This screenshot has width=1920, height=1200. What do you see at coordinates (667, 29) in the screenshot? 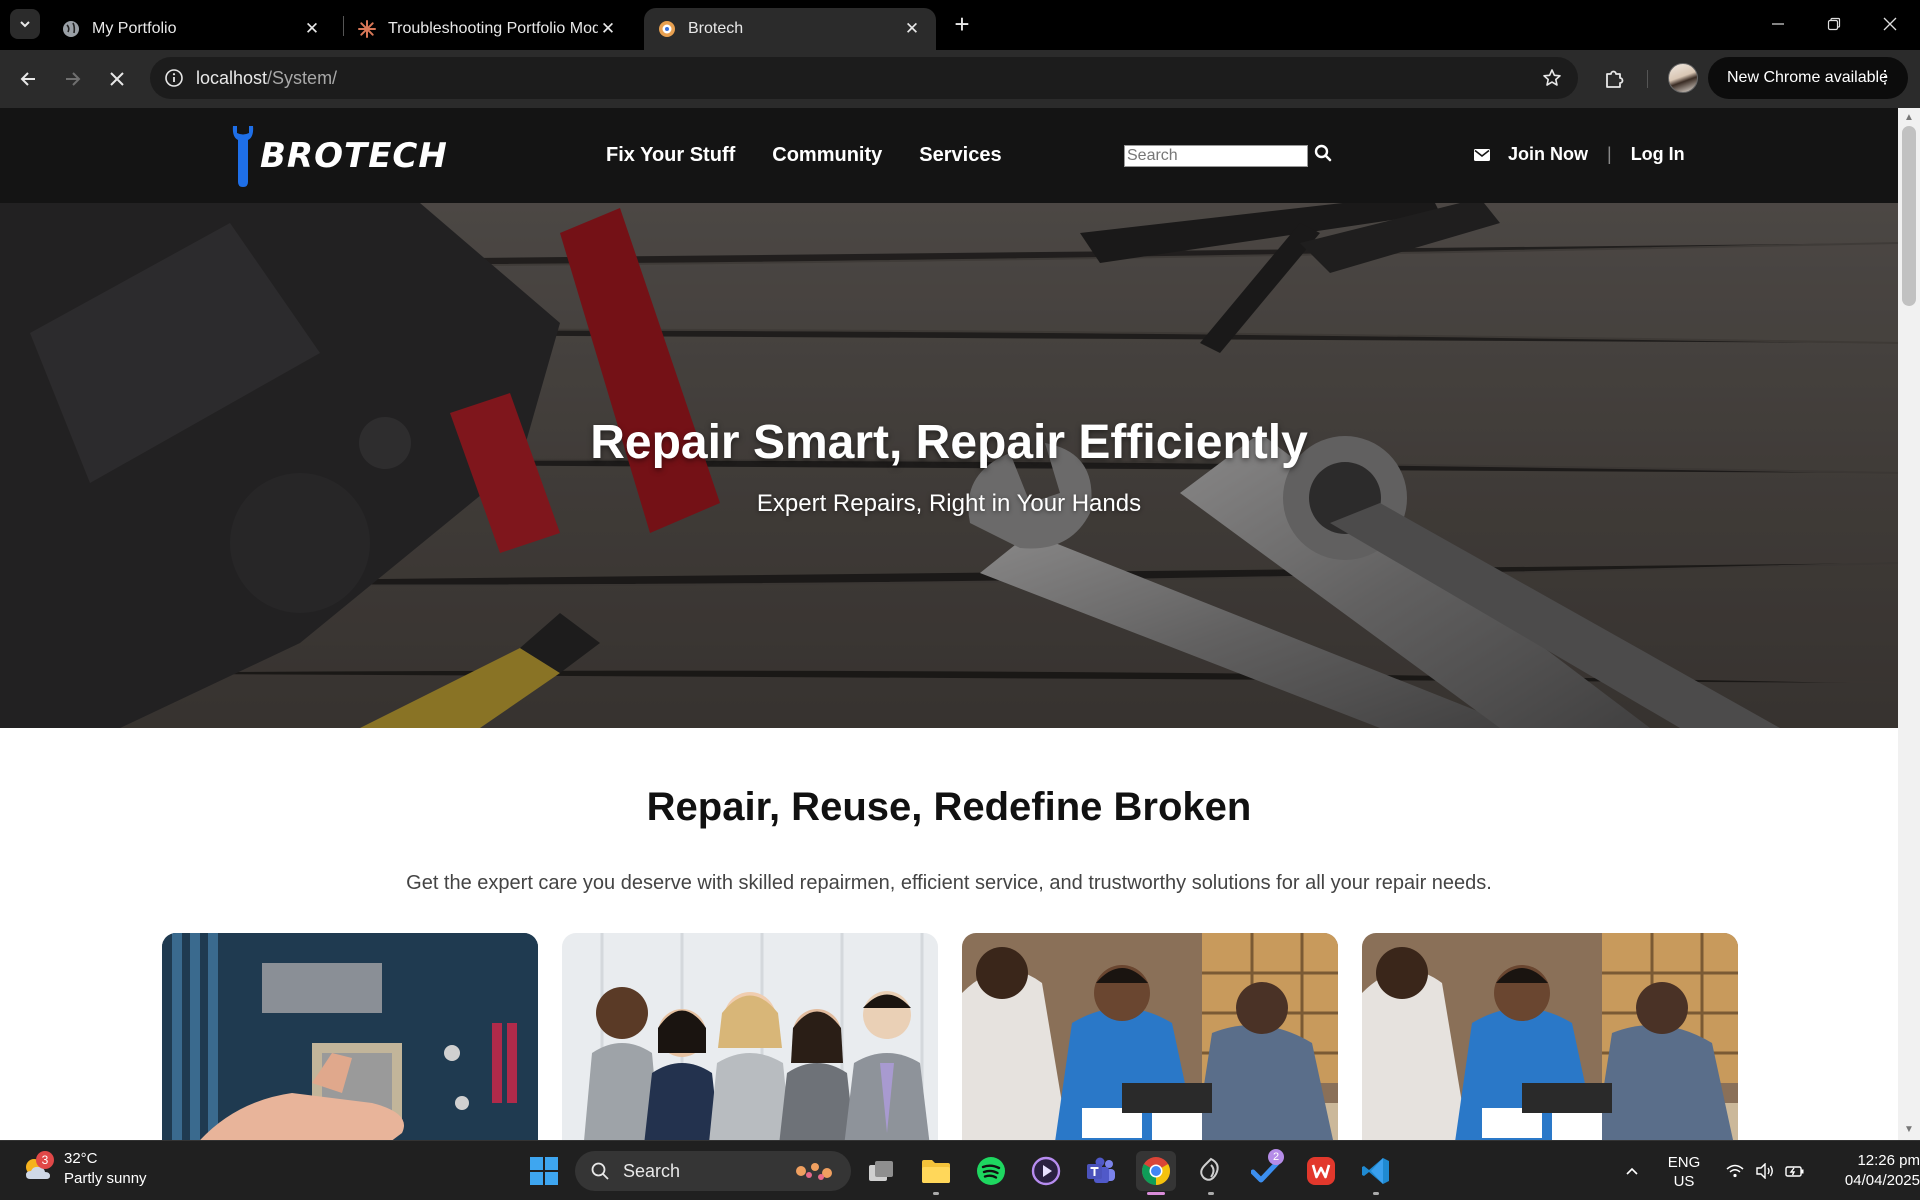
I see `brotech-favicon-icon` at bounding box center [667, 29].